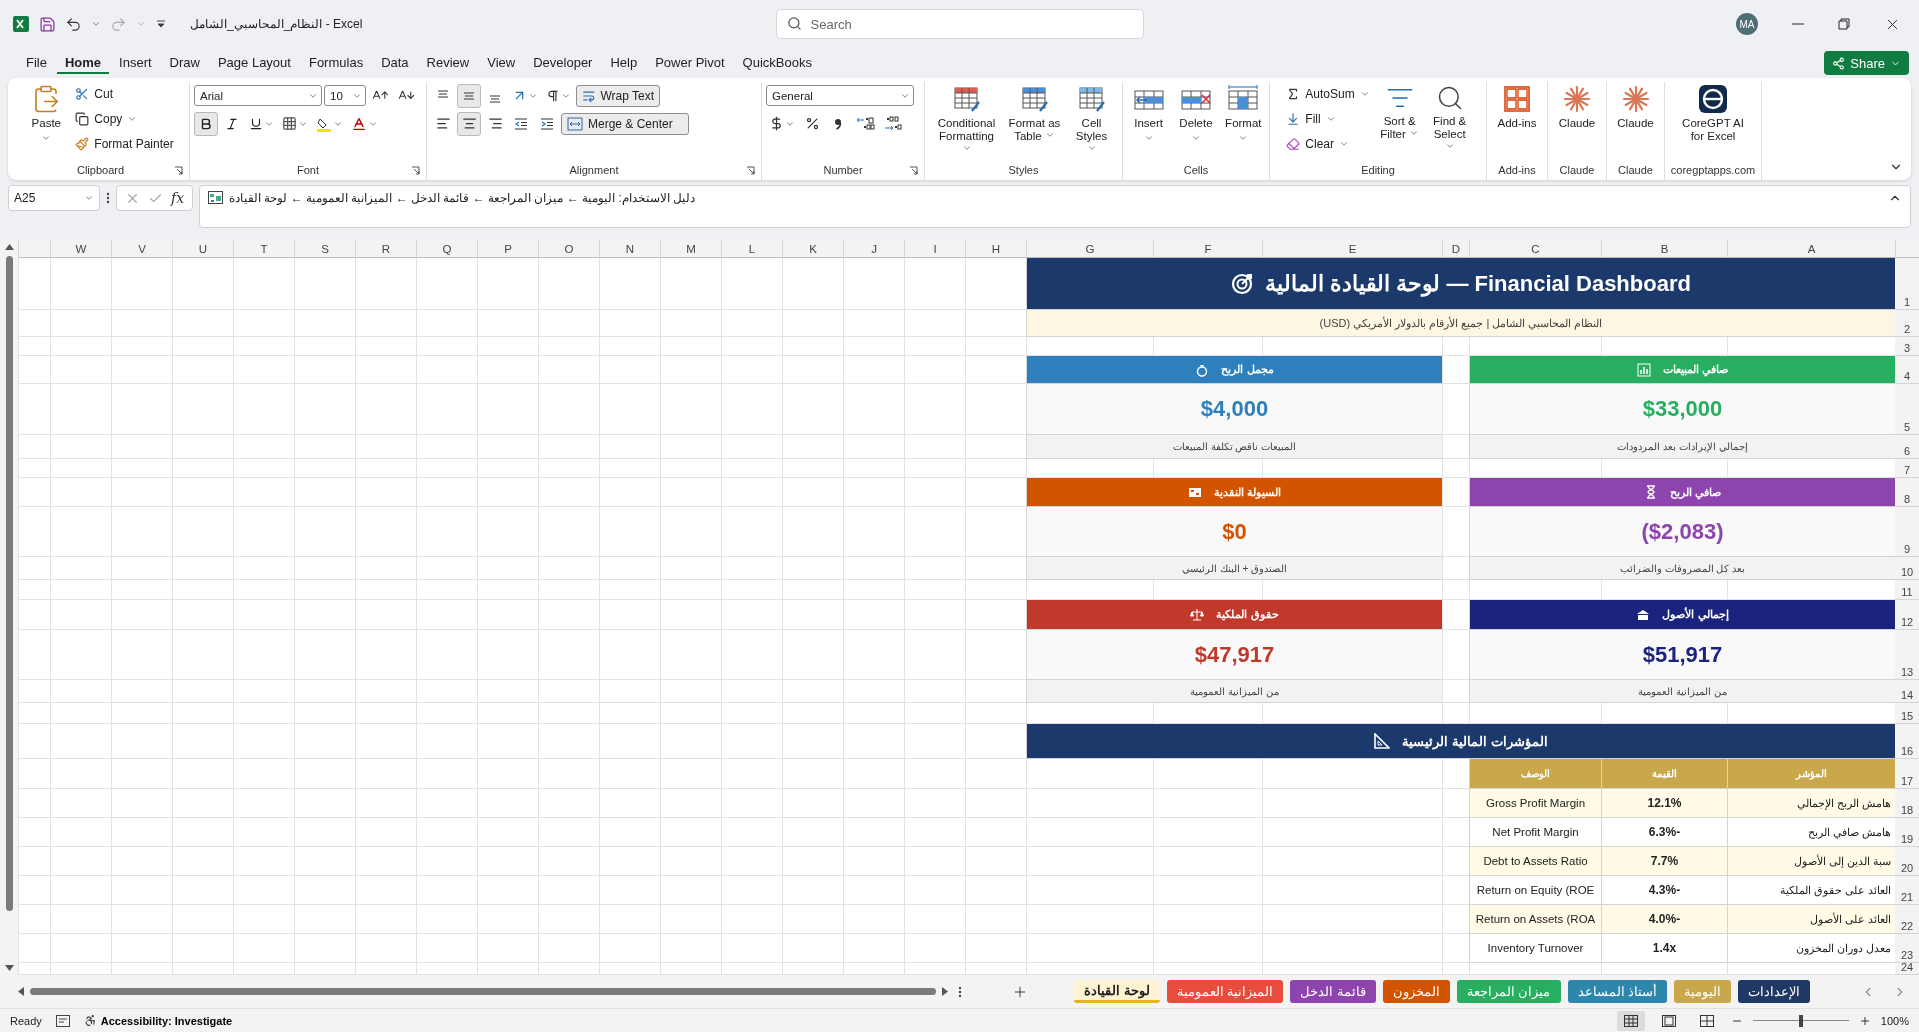  Describe the element at coordinates (1328, 144) in the screenshot. I see `clear-button: Clear` at that location.